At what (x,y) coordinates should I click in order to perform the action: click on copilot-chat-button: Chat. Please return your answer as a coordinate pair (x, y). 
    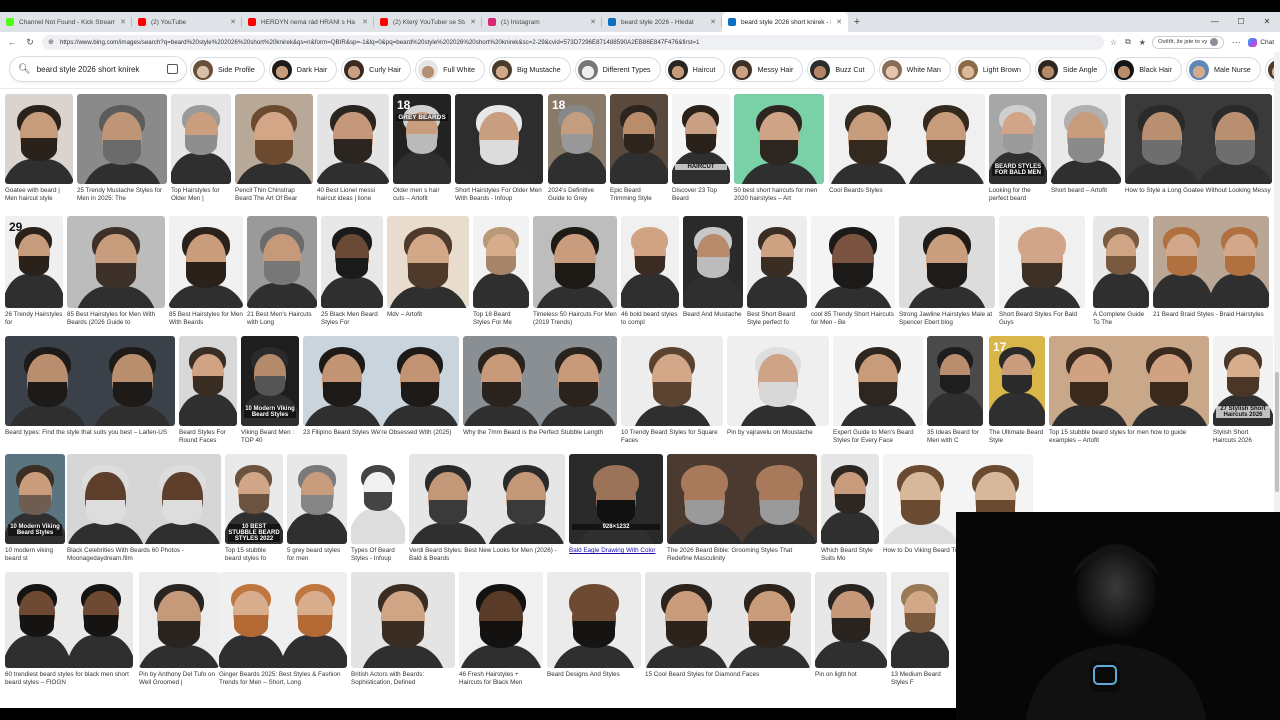
    Looking at the image, I should click on (1261, 42).